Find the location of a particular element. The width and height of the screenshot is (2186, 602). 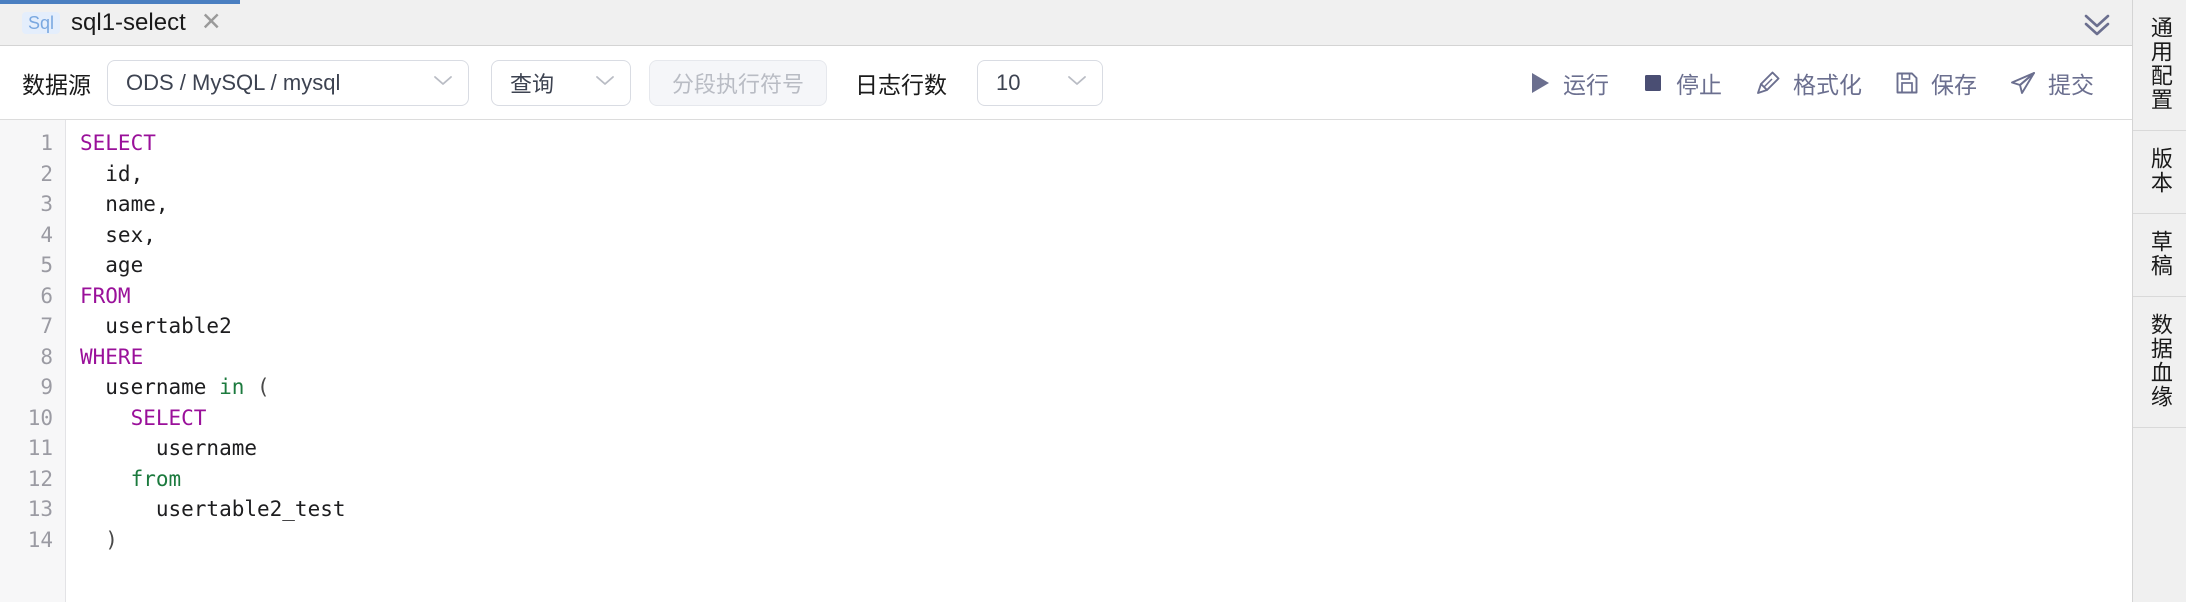

line-number: 14 is located at coordinates (40, 539).